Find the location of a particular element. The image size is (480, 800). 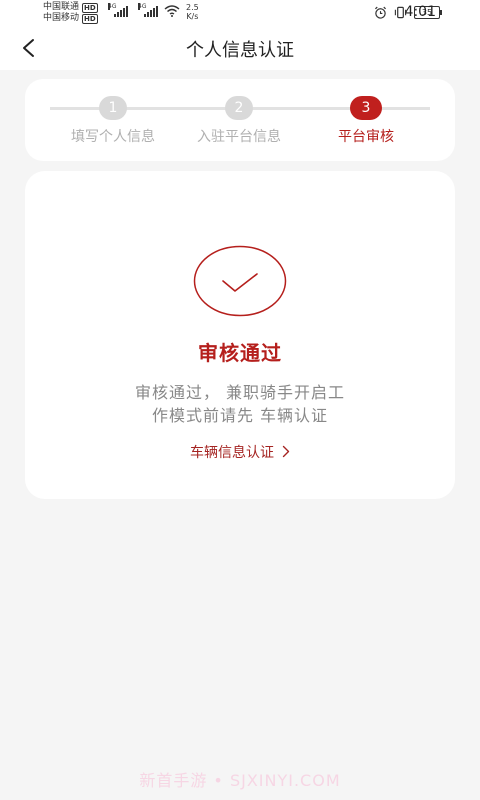

step-label: 平台审核 is located at coordinates (366, 137).